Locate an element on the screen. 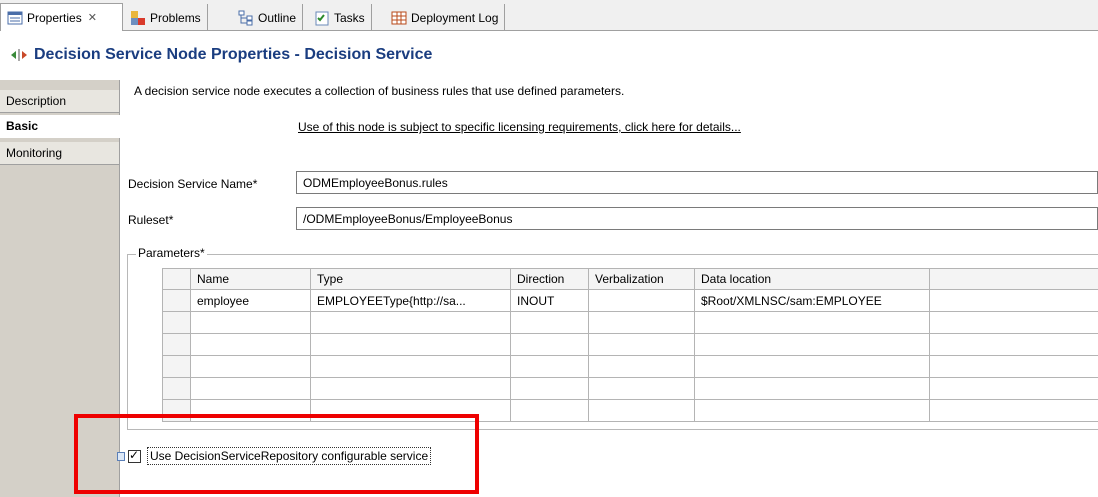 The height and width of the screenshot is (497, 1098). tab-properties: Properties ✕ is located at coordinates (61, 17).